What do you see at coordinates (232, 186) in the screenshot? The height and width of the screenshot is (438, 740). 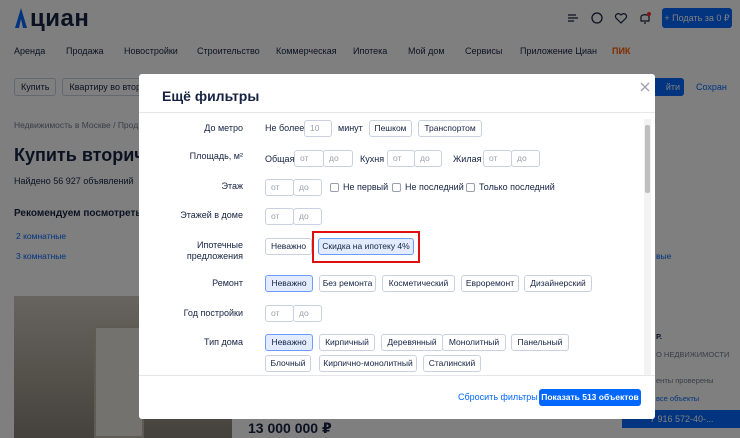 I see `floor-label: Этаж` at bounding box center [232, 186].